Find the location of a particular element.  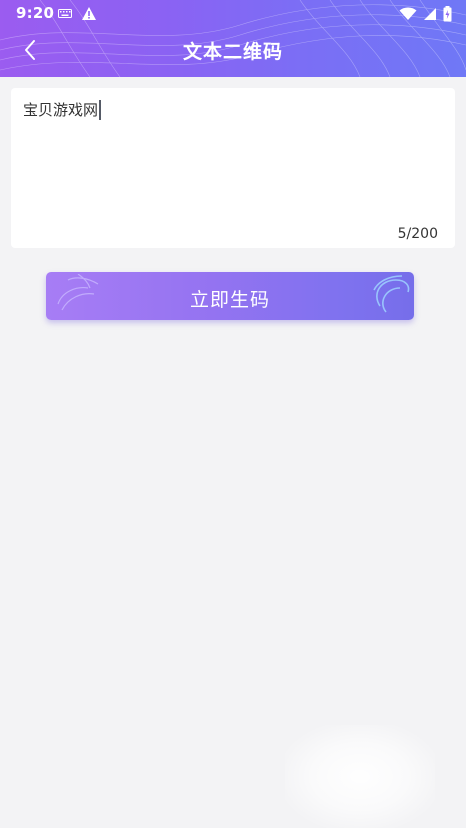

floating-blur-overlay is located at coordinates (360, 776).